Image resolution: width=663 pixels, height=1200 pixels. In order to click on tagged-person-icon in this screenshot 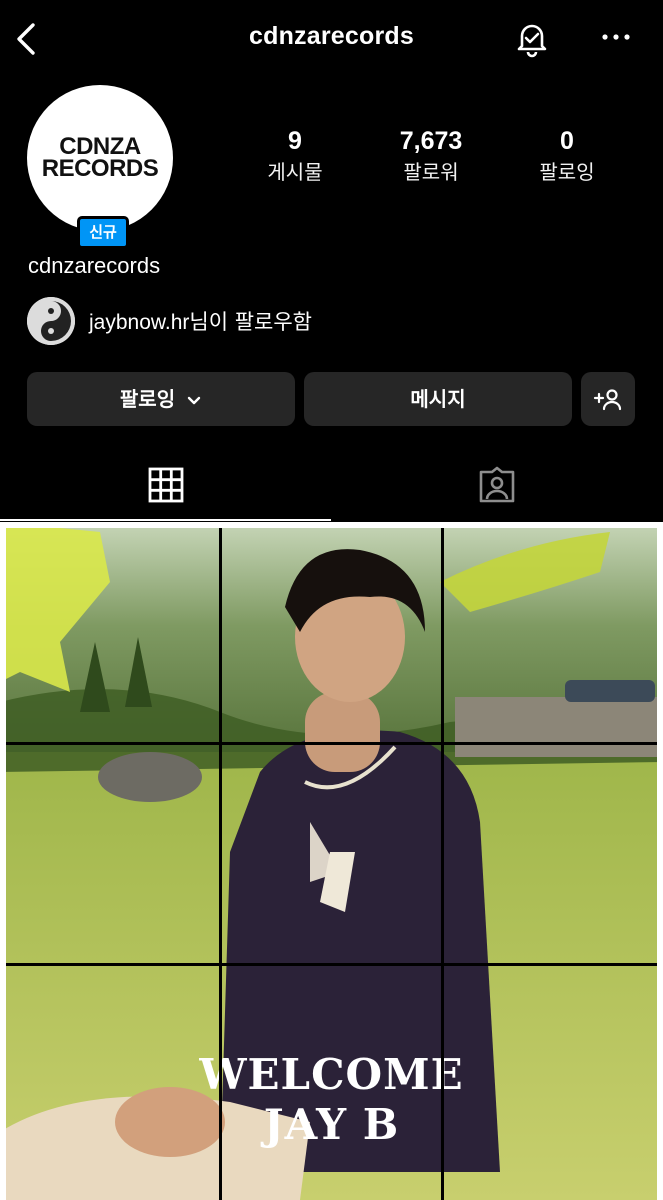, I will do `click(497, 484)`.